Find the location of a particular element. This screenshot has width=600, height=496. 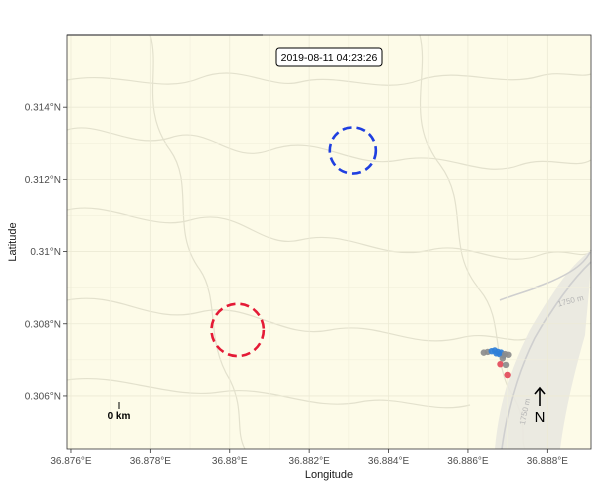

y-axis-title: Latitude is located at coordinates (13, 241).